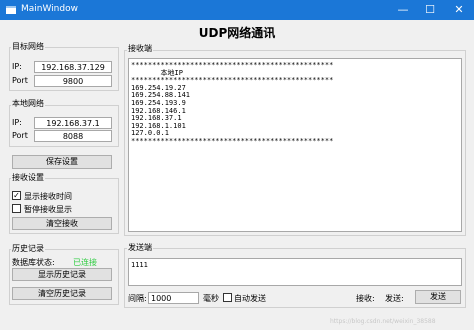 Image resolution: width=474 pixels, height=330 pixels. What do you see at coordinates (394, 298) in the screenshot?
I see `send-count-label: 发送:` at bounding box center [394, 298].